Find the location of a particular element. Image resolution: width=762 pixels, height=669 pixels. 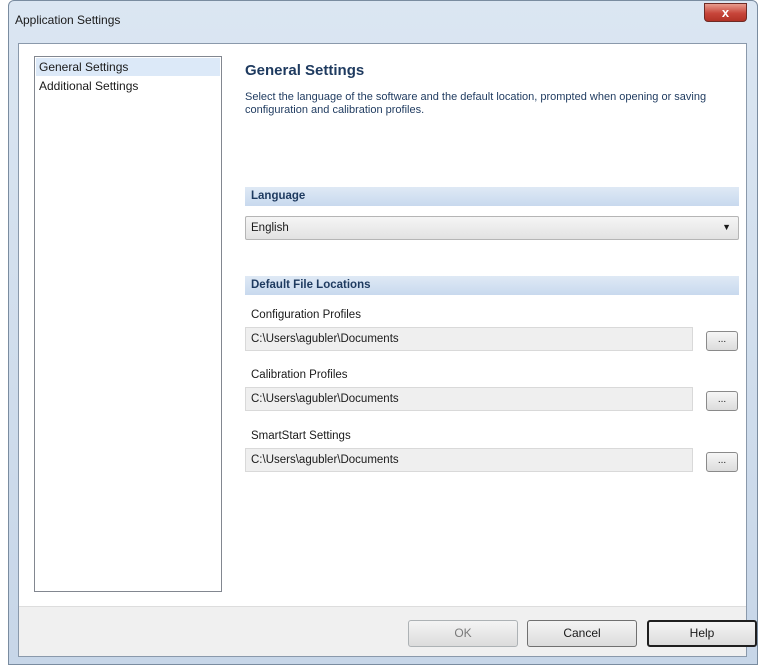

ok-button: OK is located at coordinates (463, 633).